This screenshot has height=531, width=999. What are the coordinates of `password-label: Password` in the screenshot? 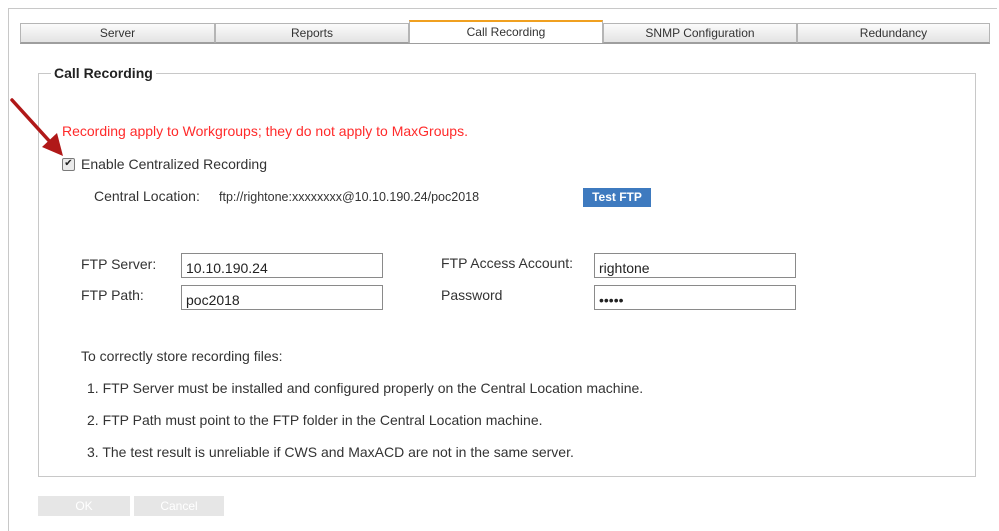 It's located at (472, 295).